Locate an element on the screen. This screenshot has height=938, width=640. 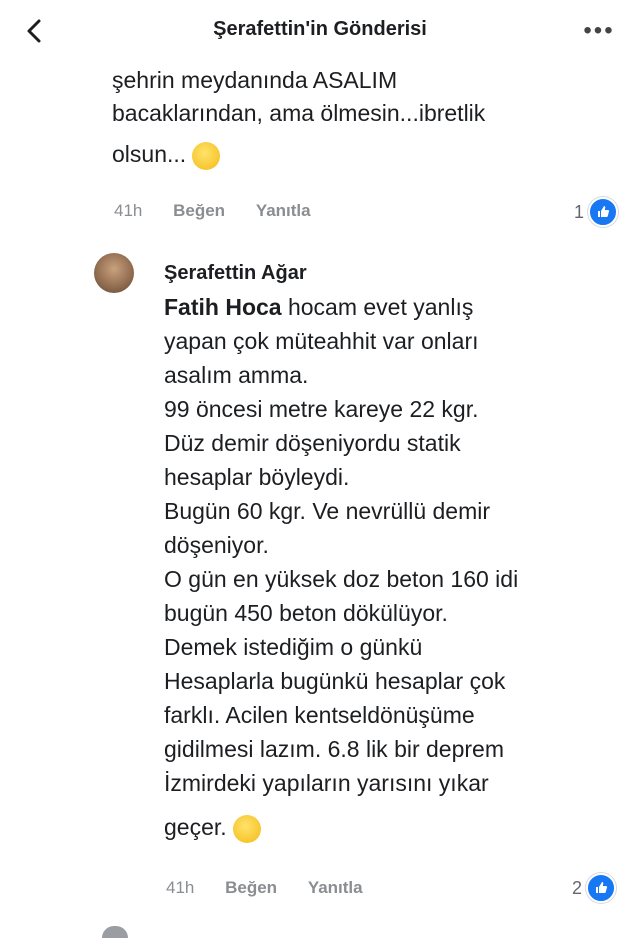
page-title: Şerafettin'in Gönderisi is located at coordinates (320, 29).